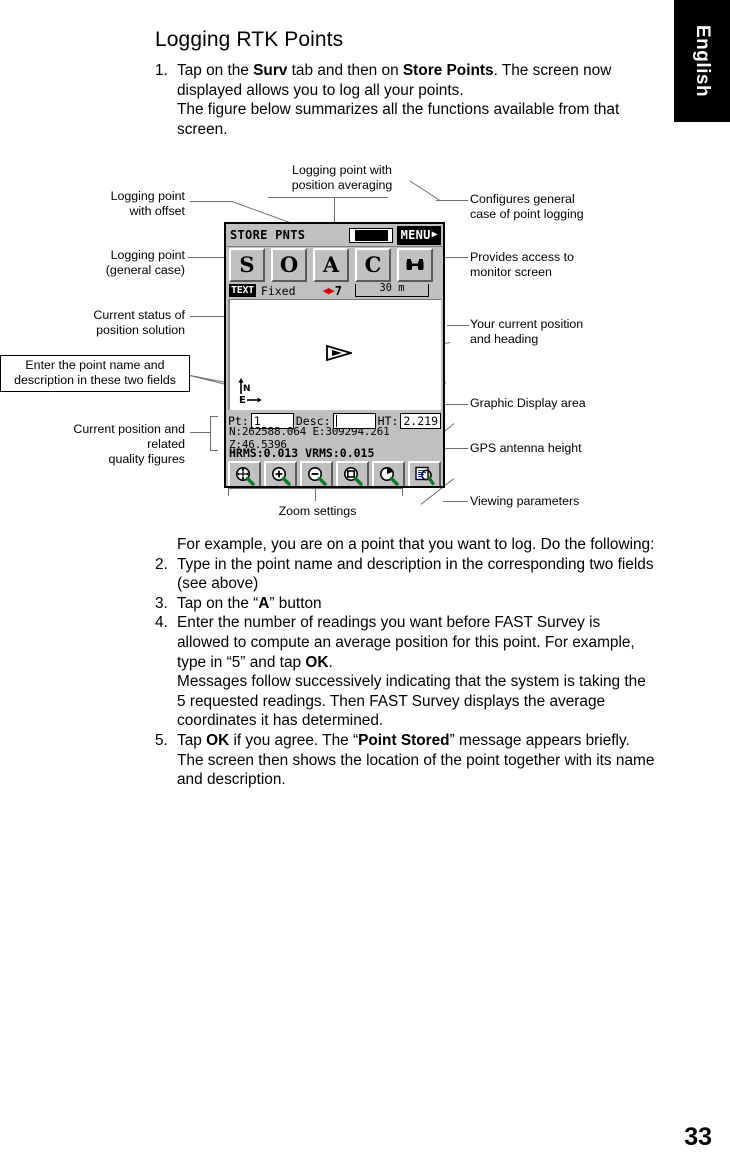 This screenshot has height=1166, width=730. I want to click on magnifier-plus-icon, so click(281, 476).